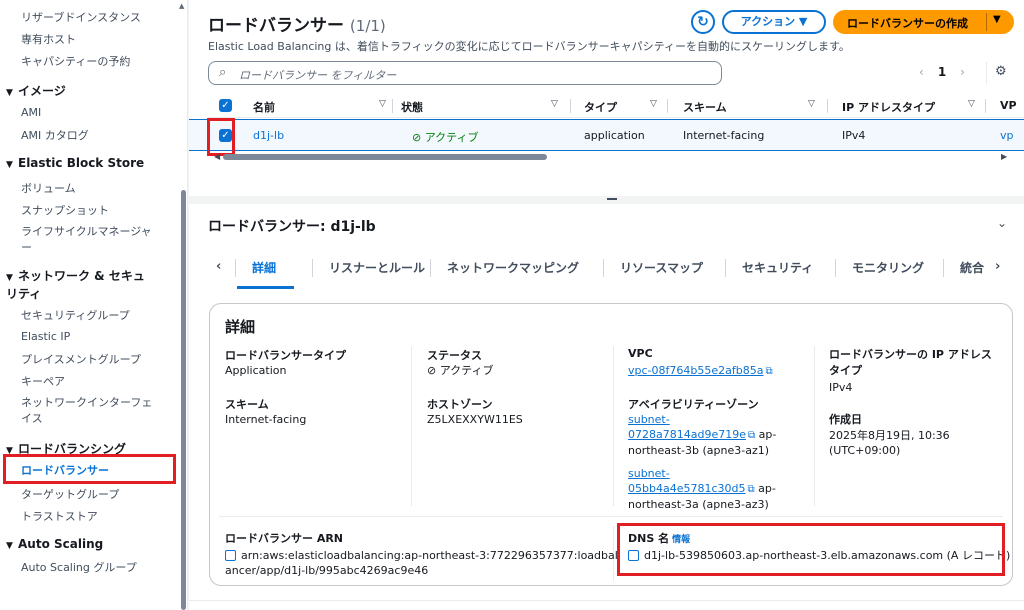  Describe the element at coordinates (466, 370) in the screenshot. I see `status-text: アクティブ` at that location.